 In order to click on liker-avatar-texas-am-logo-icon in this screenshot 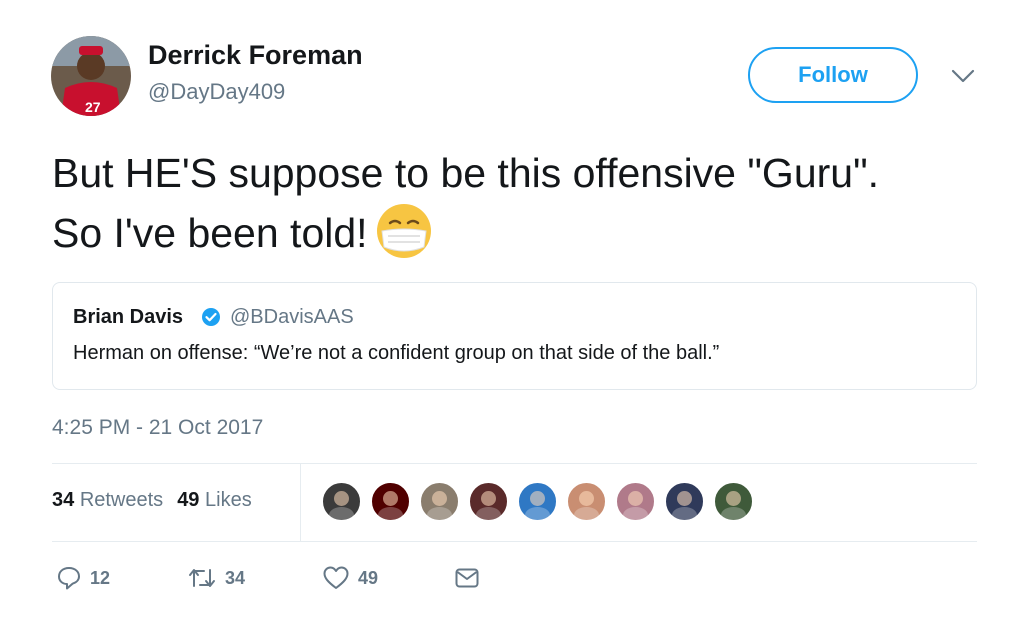, I will do `click(390, 501)`.